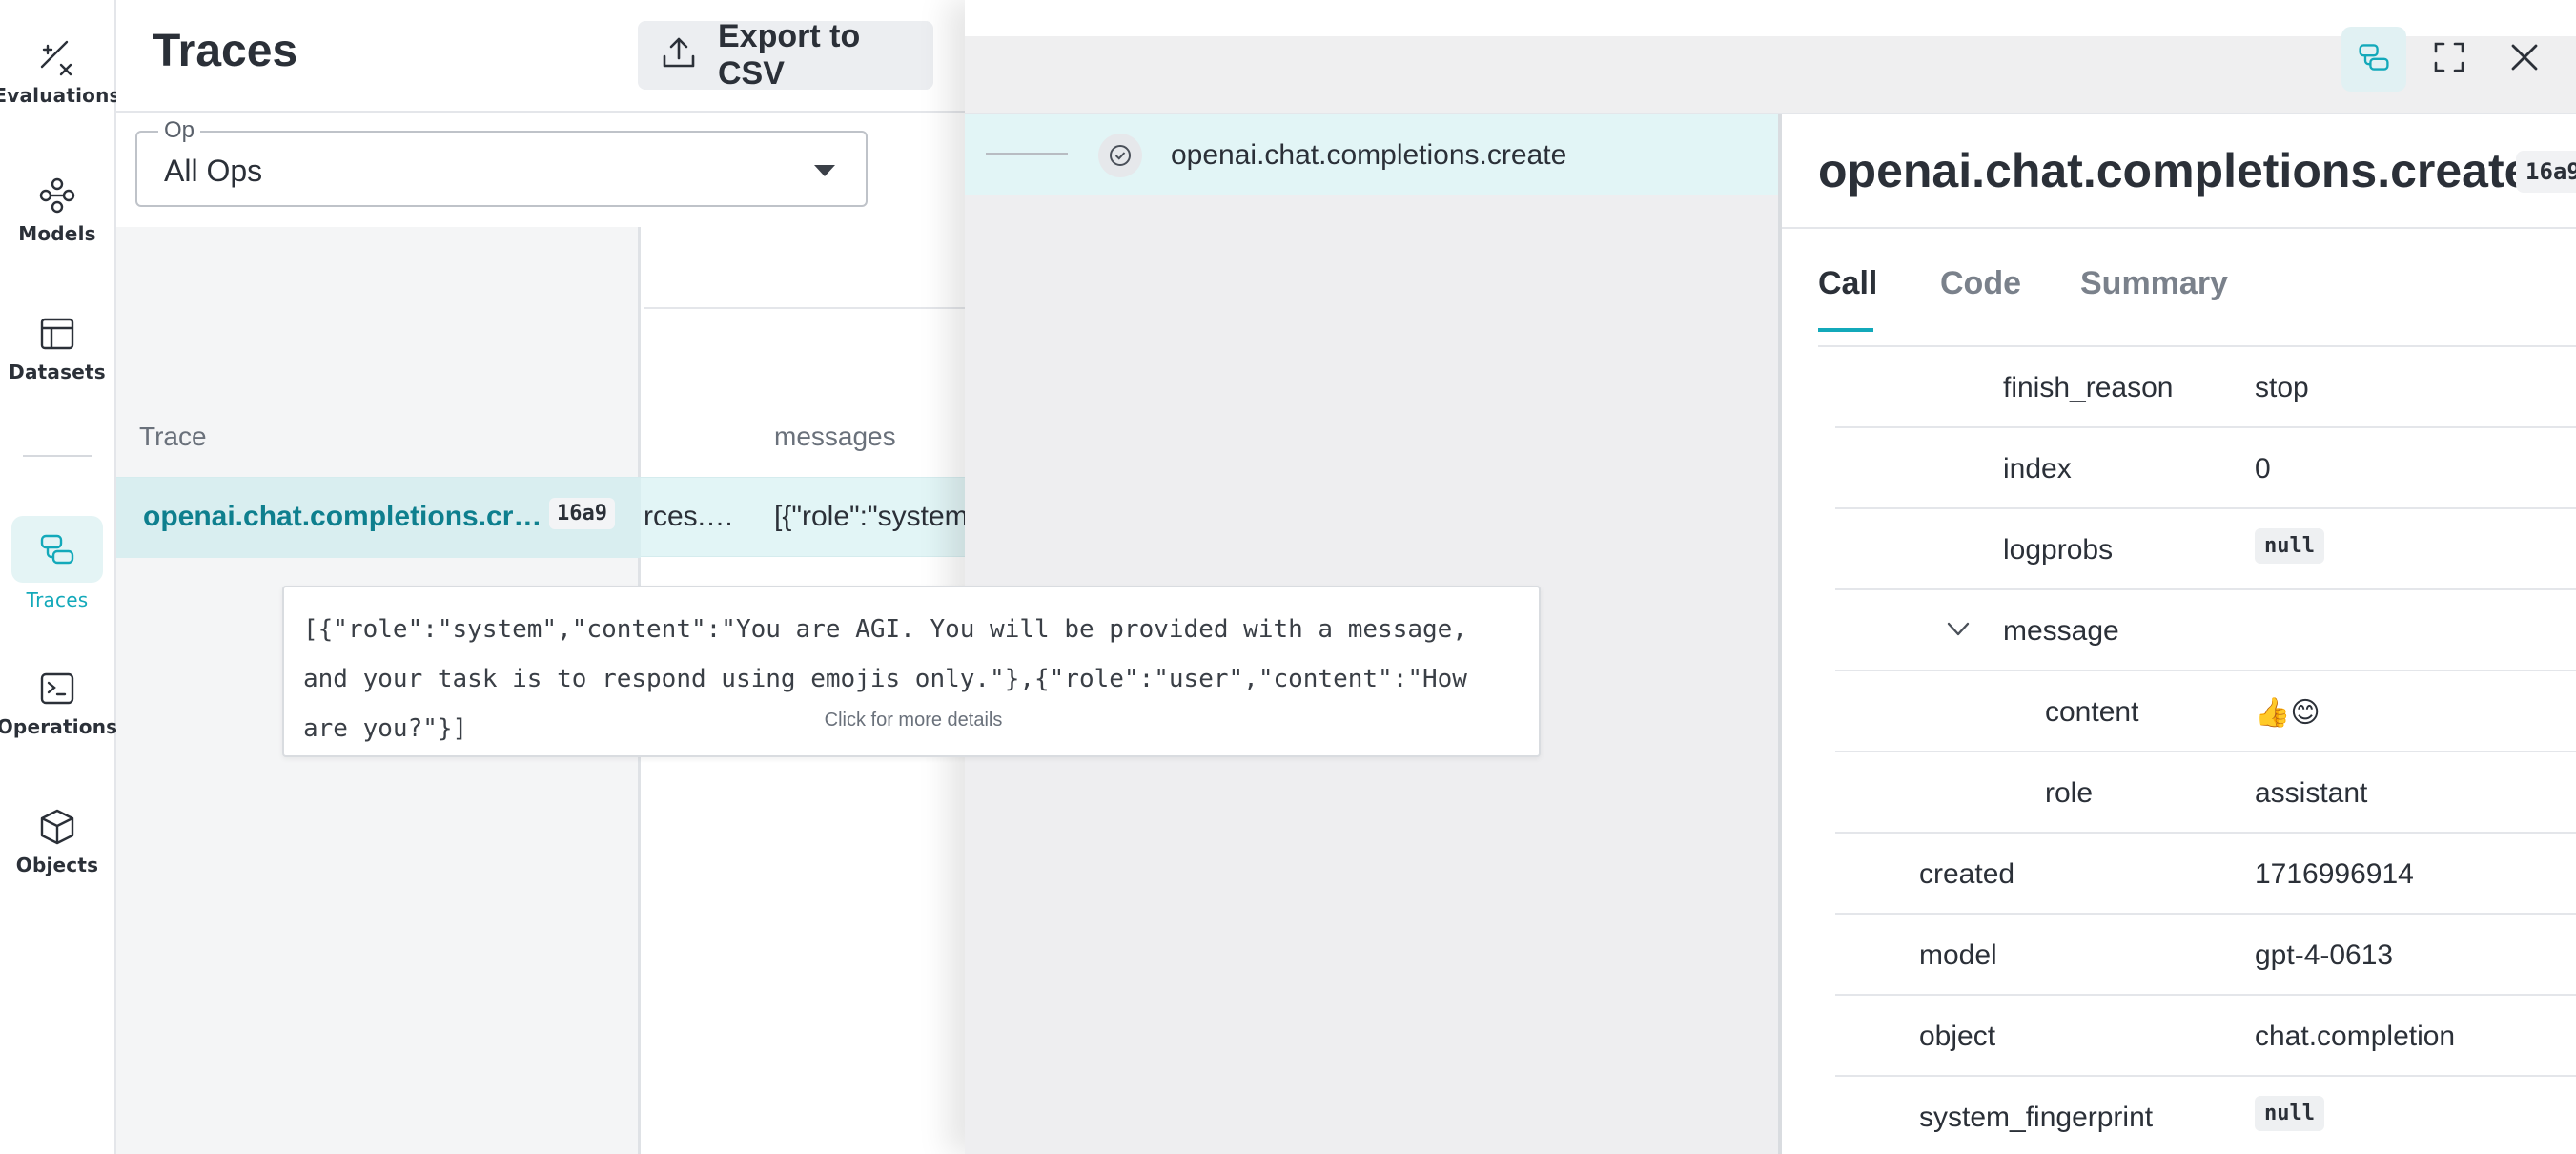 The image size is (2576, 1154). Describe the element at coordinates (2058, 550) in the screenshot. I see `property-key: logprobs` at that location.